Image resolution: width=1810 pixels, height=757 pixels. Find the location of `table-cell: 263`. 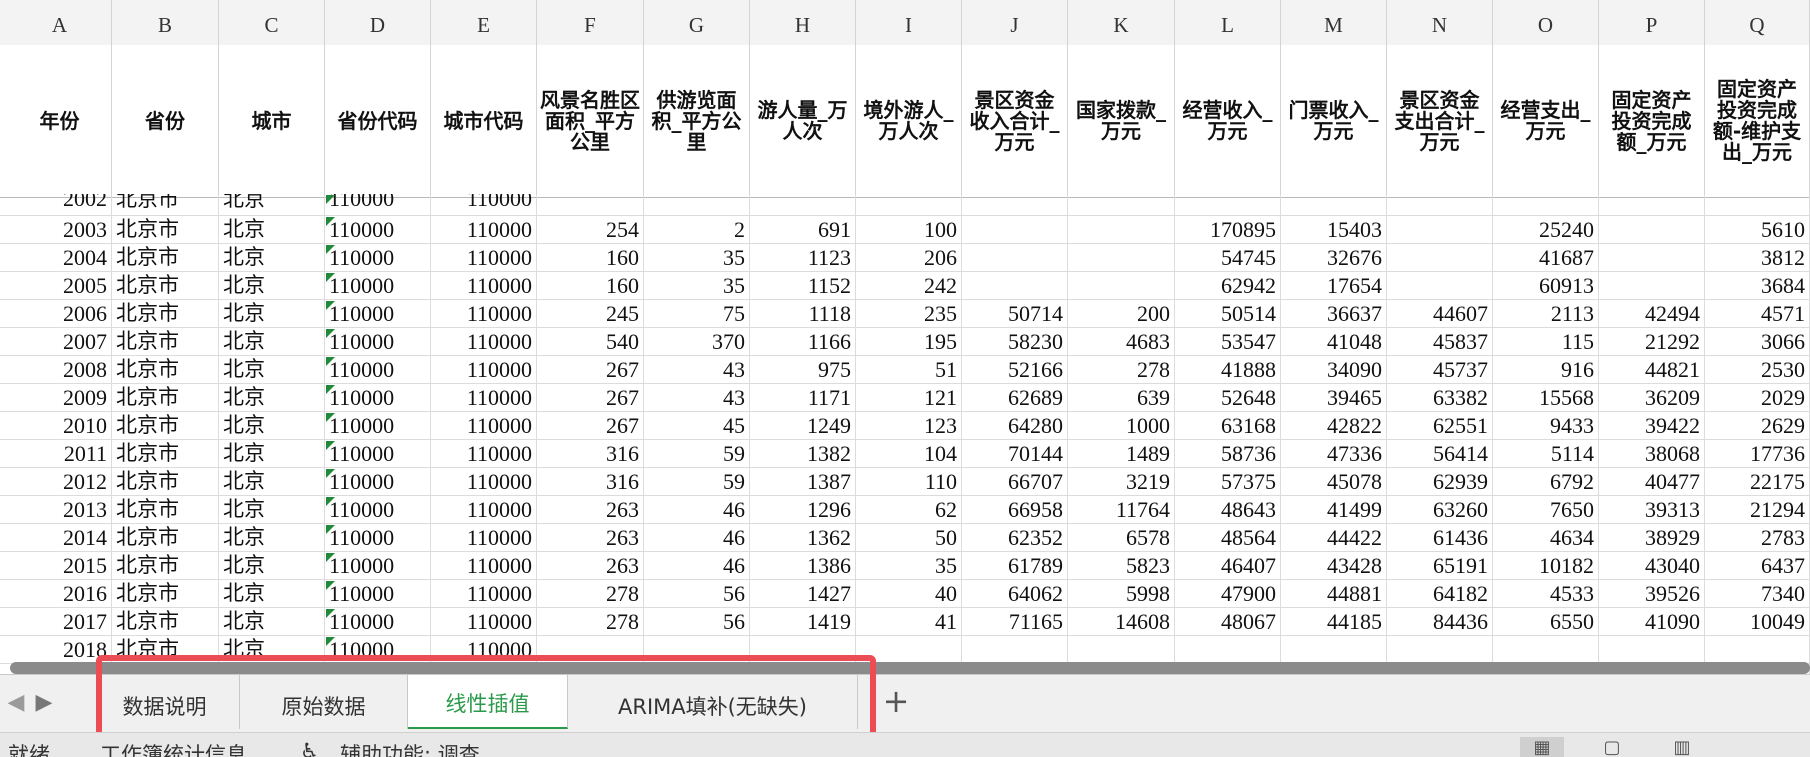

table-cell: 263 is located at coordinates (590, 537).